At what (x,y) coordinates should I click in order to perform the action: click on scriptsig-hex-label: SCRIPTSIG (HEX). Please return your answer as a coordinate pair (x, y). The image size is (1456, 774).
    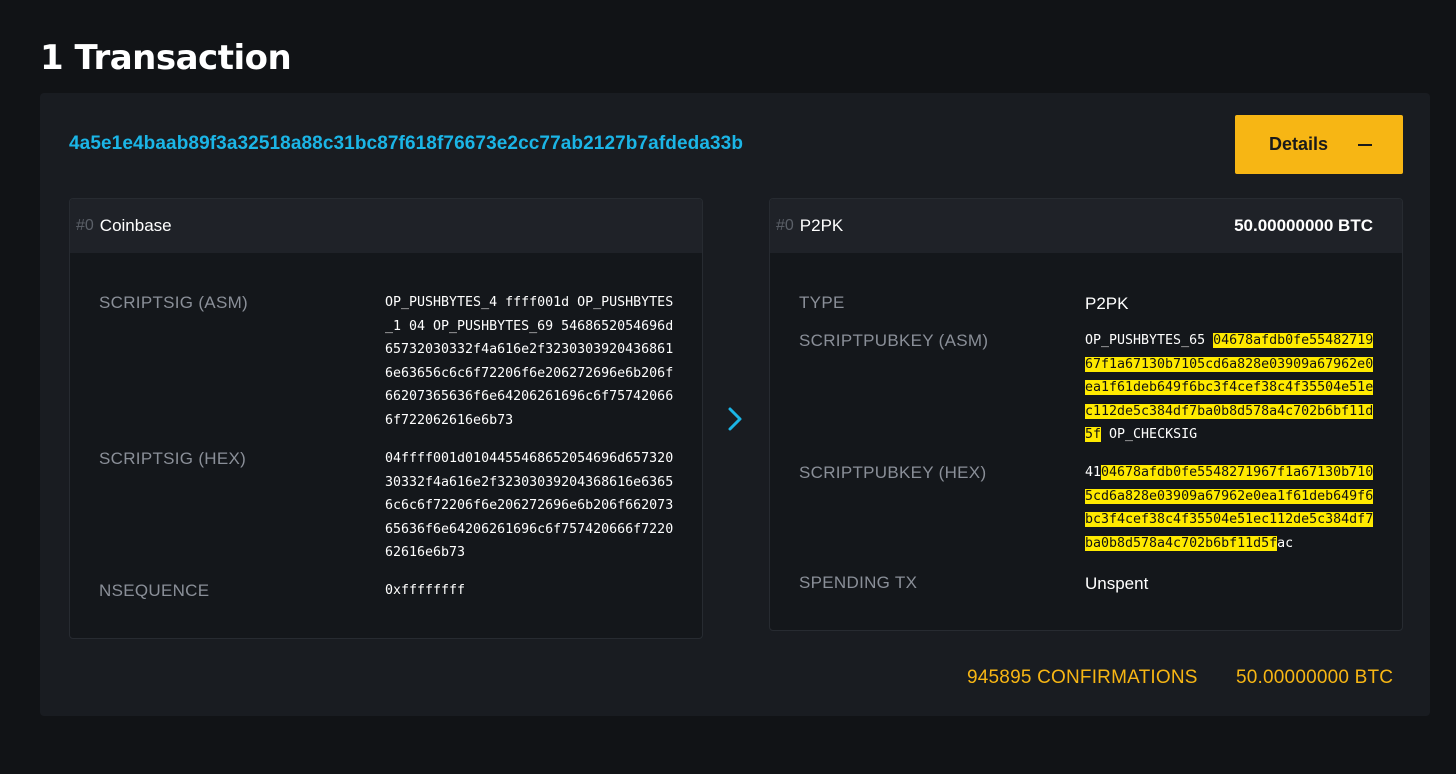
    Looking at the image, I should click on (173, 458).